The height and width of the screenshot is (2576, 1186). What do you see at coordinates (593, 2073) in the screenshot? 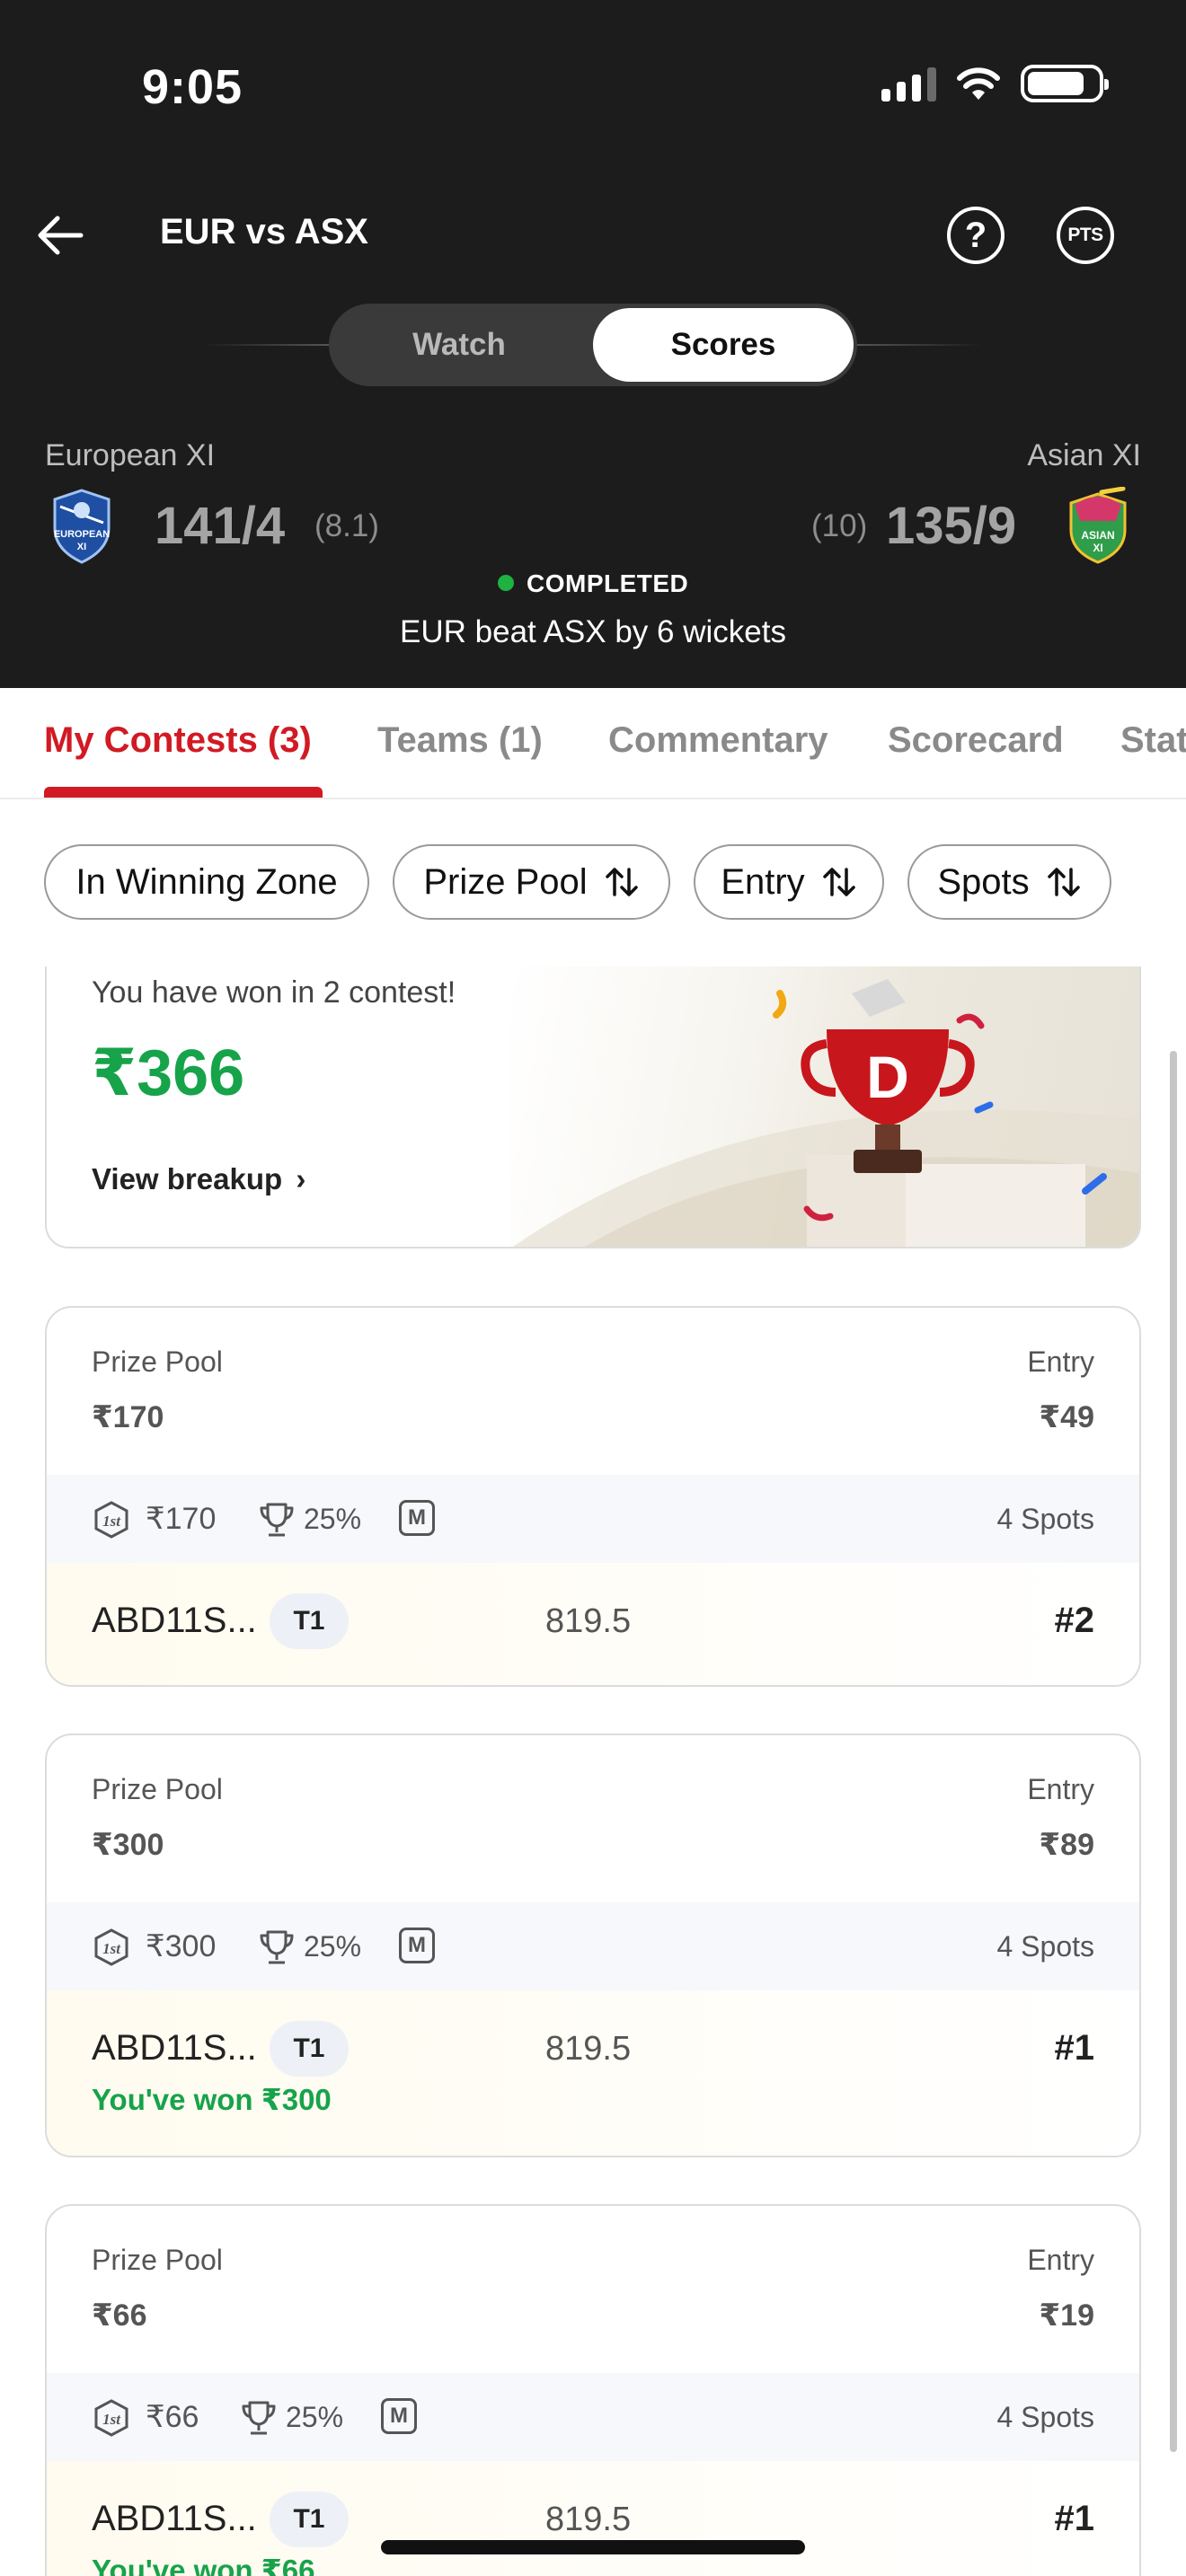
I see `joined-team-row: ABD11S... T1 819.5 #1 You've won ₹300` at bounding box center [593, 2073].